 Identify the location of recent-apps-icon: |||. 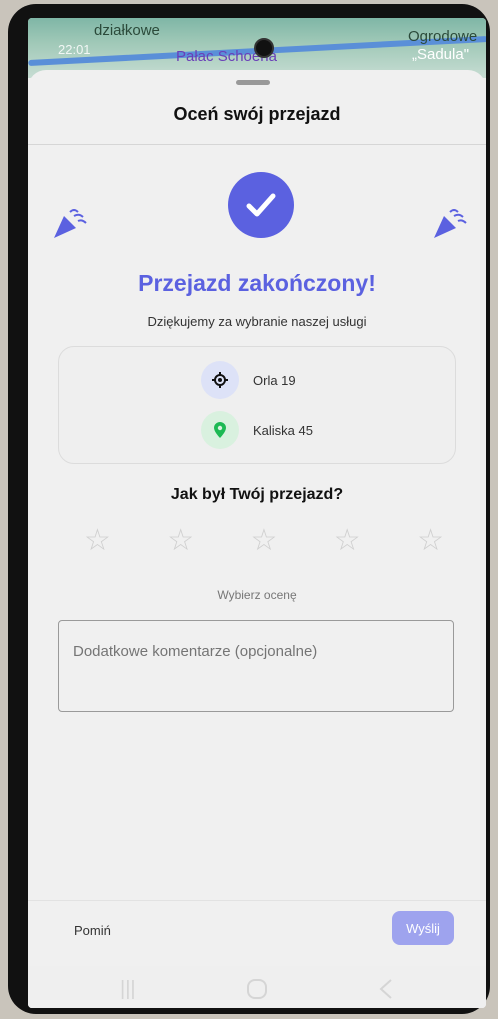
(128, 989).